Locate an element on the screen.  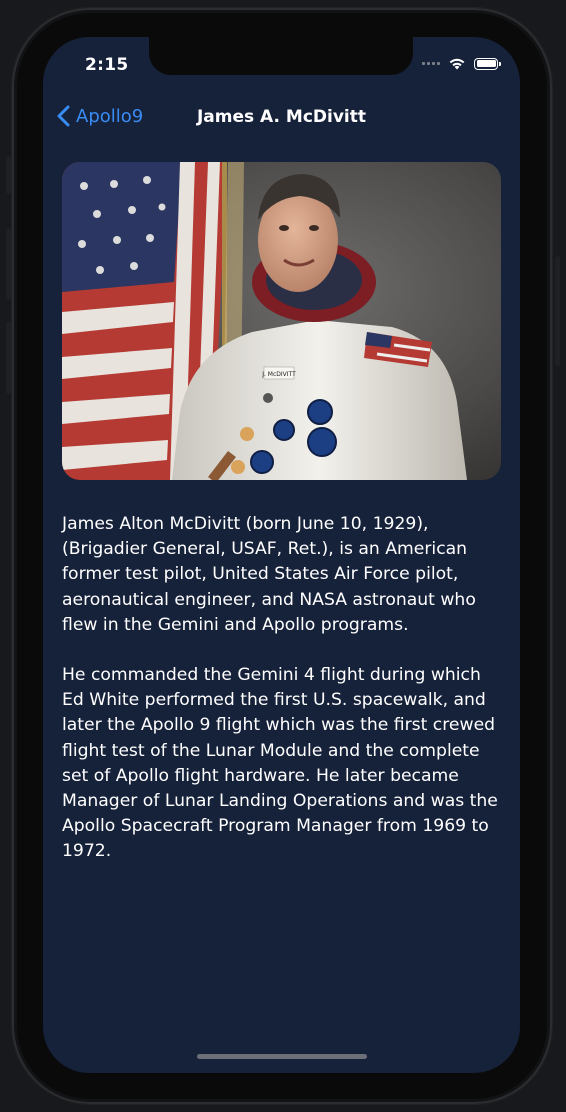
volume-up-button is located at coordinates (8, 264).